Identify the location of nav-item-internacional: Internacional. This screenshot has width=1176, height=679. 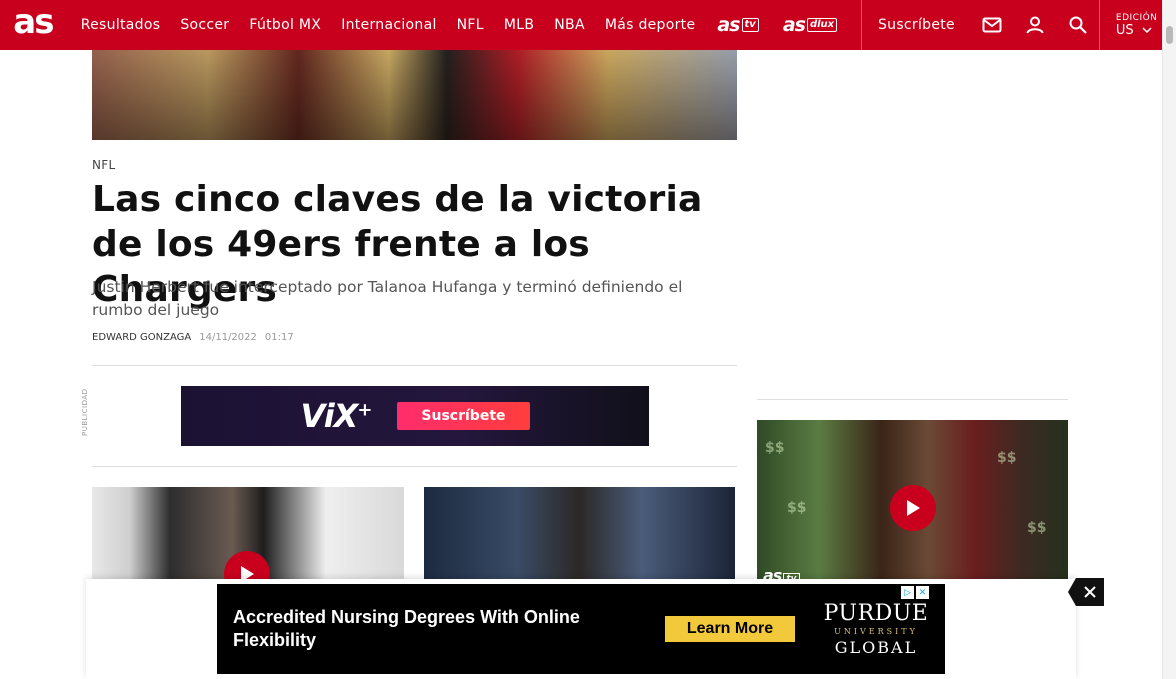
(388, 25).